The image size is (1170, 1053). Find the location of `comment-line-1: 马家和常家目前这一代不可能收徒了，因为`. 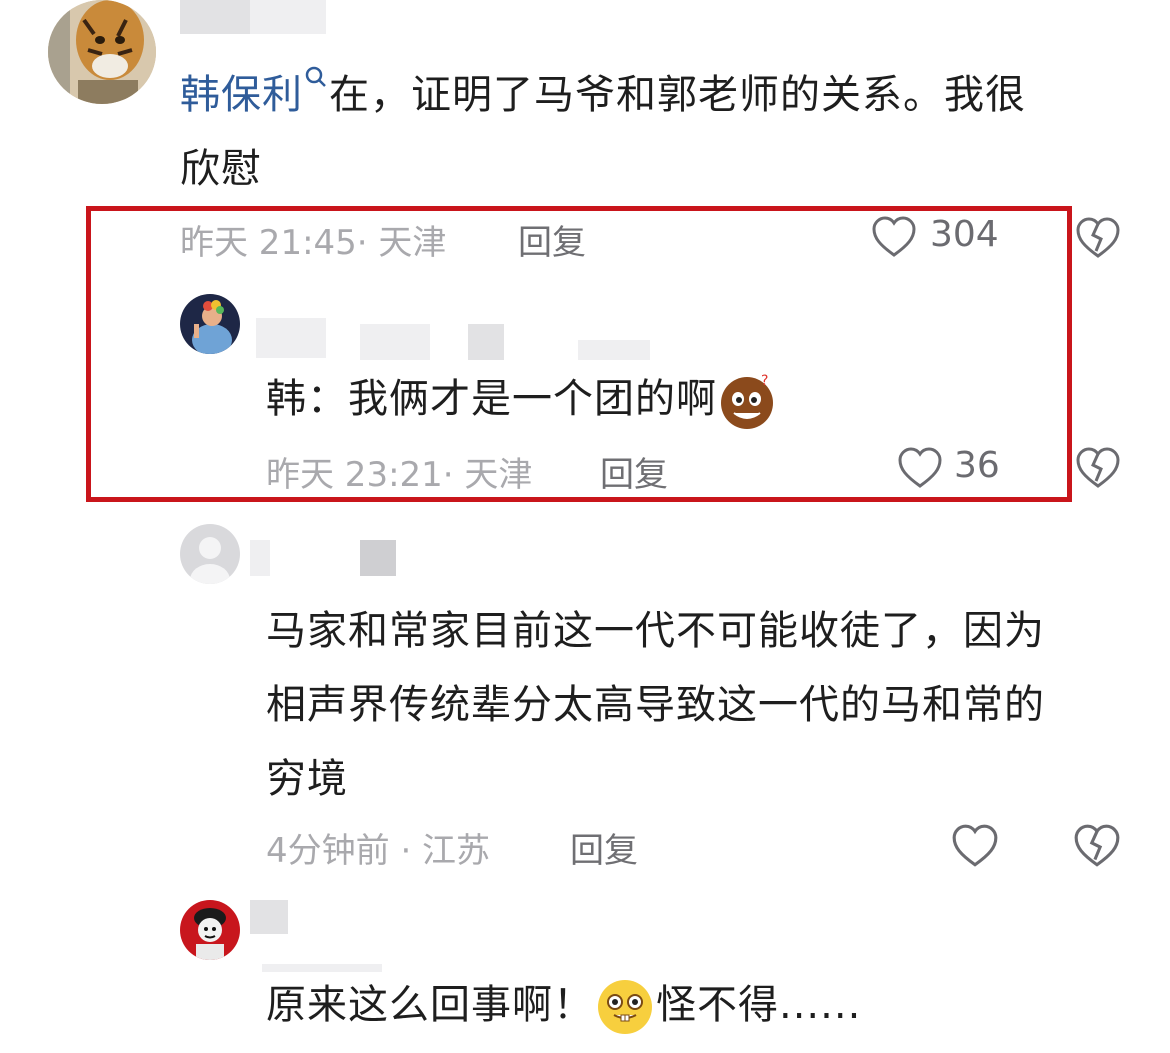

comment-line-1: 马家和常家目前这一代不可能收徒了，因为 is located at coordinates (655, 631).